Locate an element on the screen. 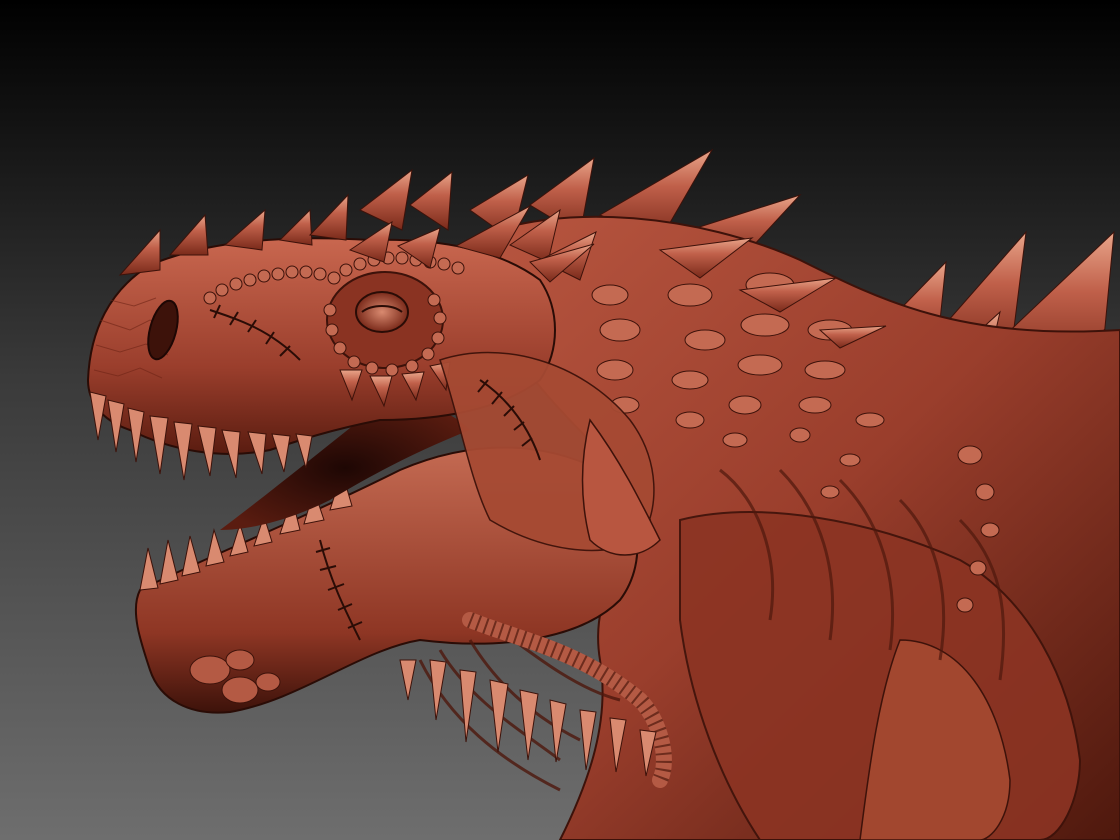 The height and width of the screenshot is (840, 1120). eye is located at coordinates (382, 312).